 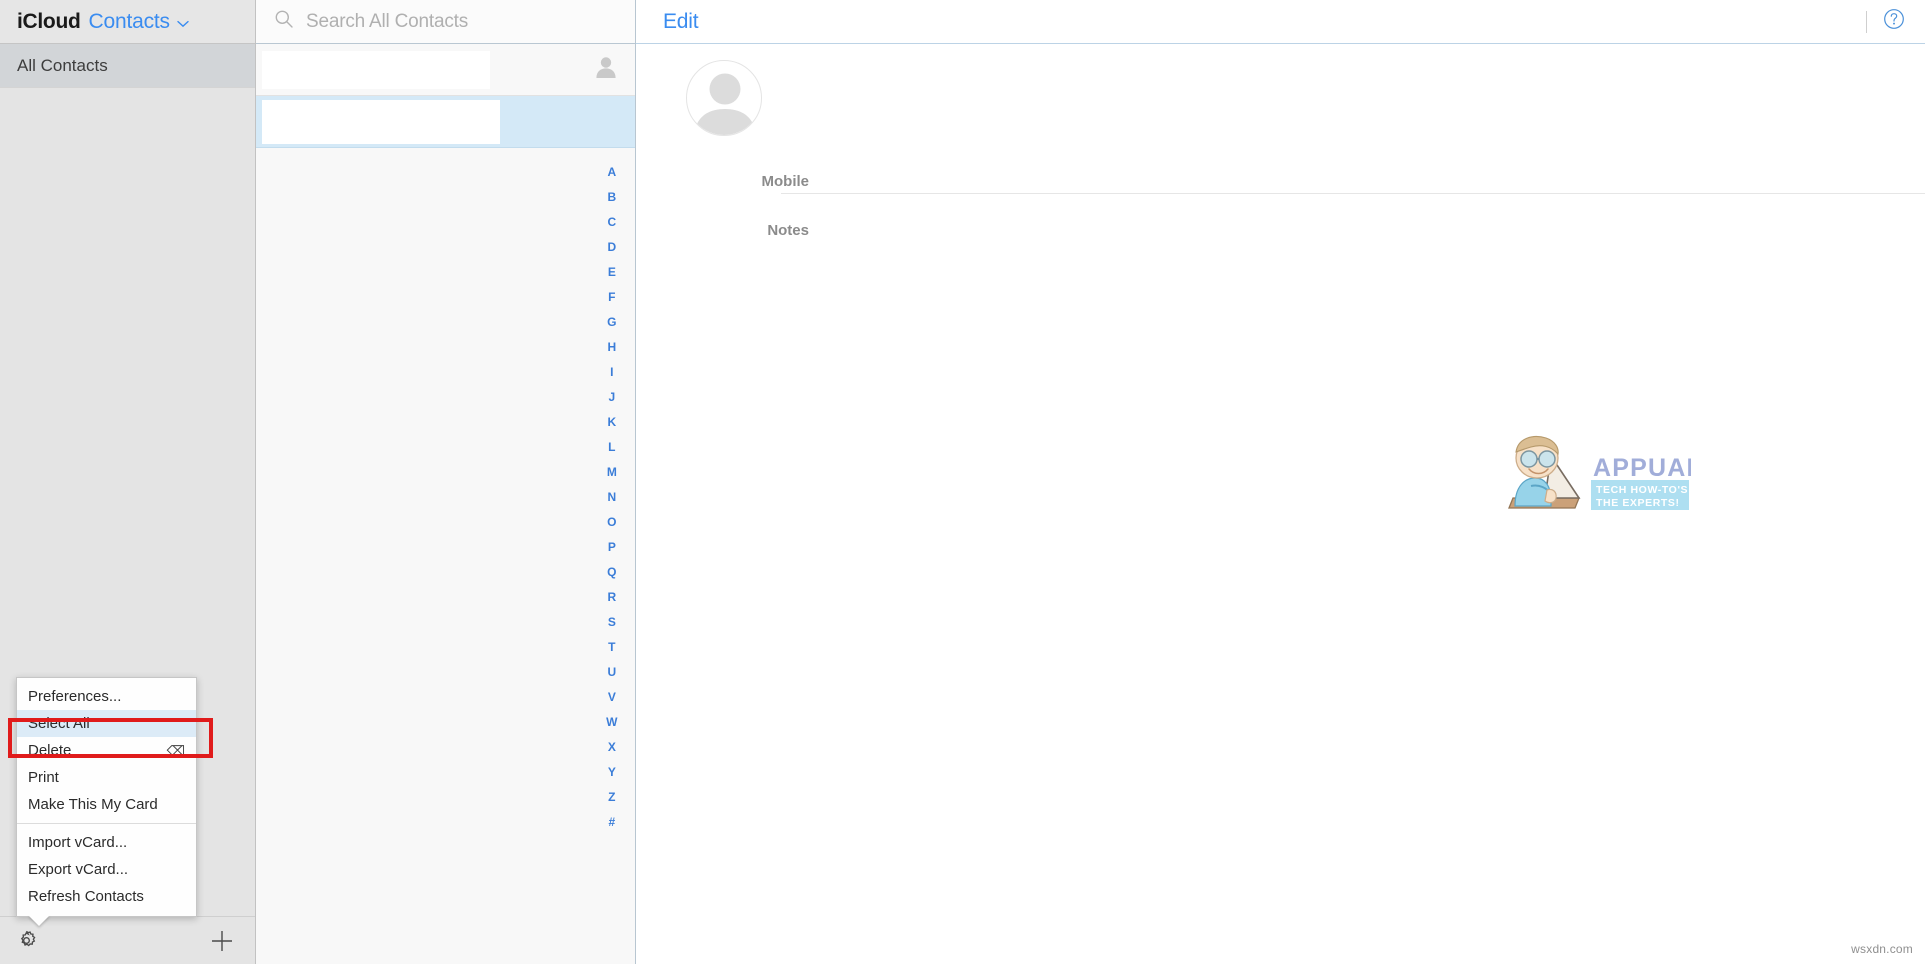 What do you see at coordinates (612, 647) in the screenshot?
I see `alpha-index-letter: T` at bounding box center [612, 647].